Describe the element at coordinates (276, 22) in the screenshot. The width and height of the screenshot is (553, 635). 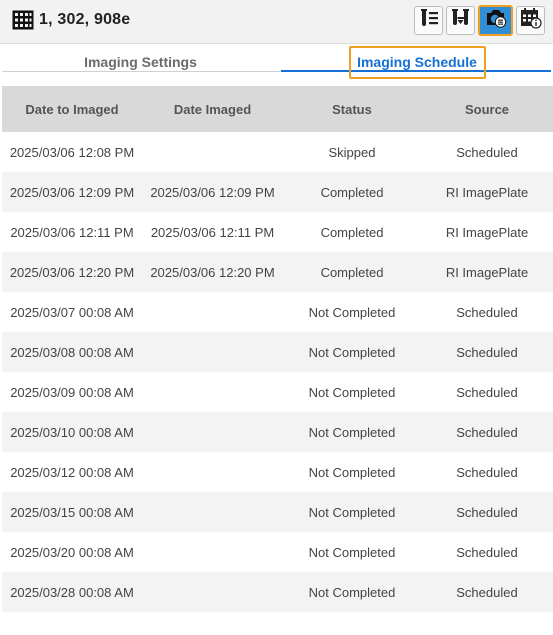
I see `plate-header: 1, 302, 908e` at that location.